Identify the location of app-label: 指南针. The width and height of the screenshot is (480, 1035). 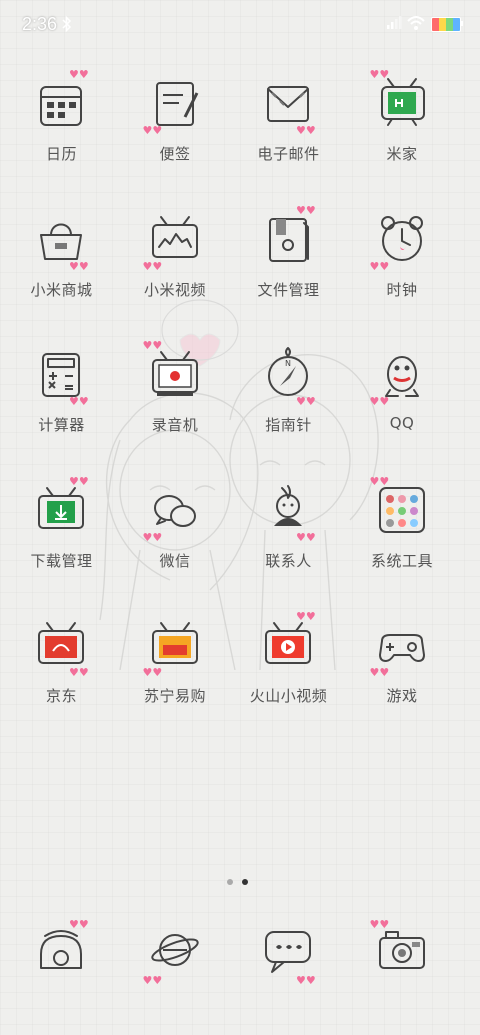
(288, 425).